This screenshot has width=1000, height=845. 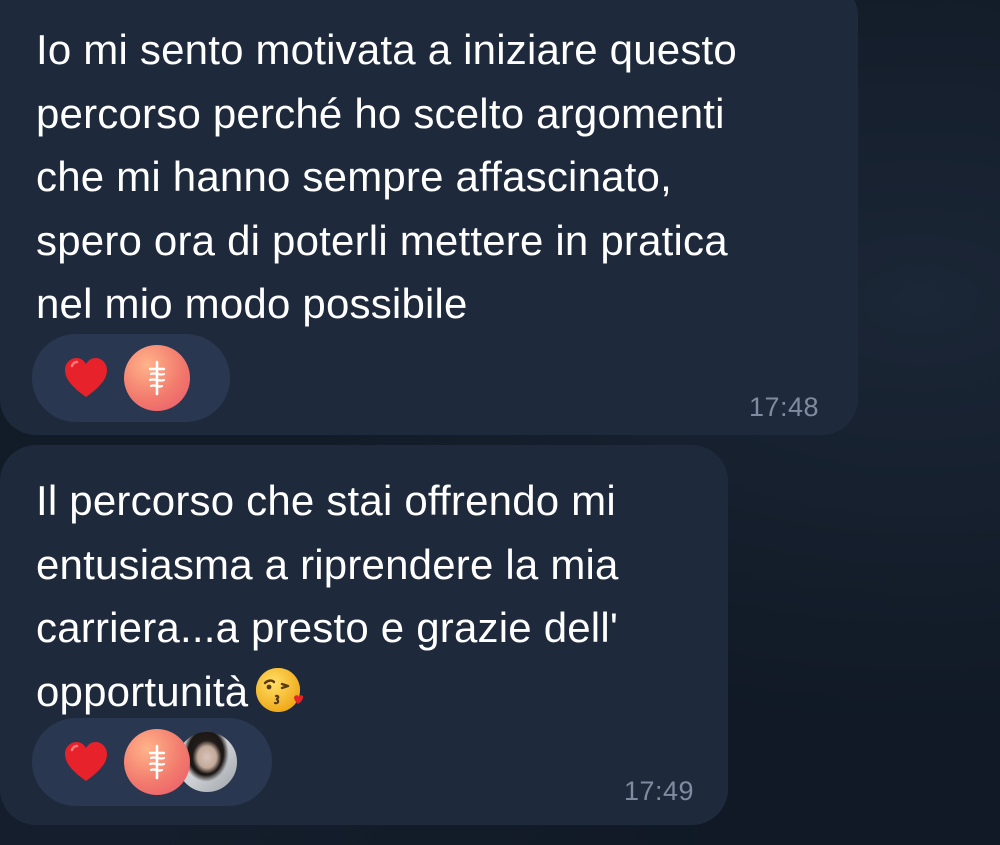 What do you see at coordinates (659, 791) in the screenshot?
I see `message-timestamp: 17:49` at bounding box center [659, 791].